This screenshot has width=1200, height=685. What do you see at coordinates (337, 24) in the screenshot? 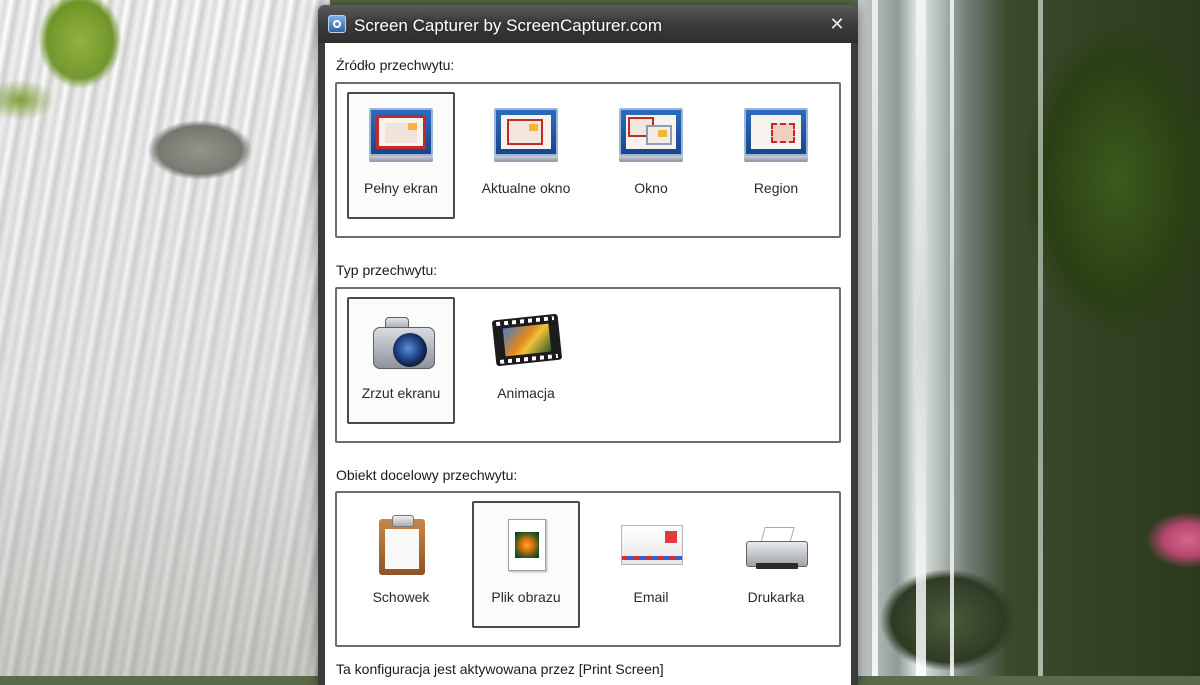
I see `app-icon` at bounding box center [337, 24].